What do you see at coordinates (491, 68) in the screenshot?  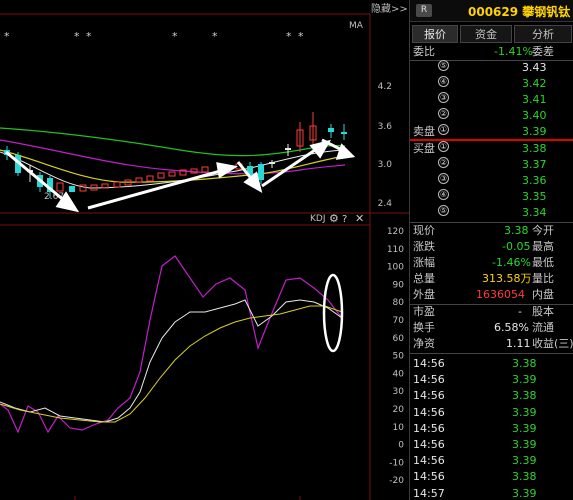 I see `ask-row: ⑤ 3.43` at bounding box center [491, 68].